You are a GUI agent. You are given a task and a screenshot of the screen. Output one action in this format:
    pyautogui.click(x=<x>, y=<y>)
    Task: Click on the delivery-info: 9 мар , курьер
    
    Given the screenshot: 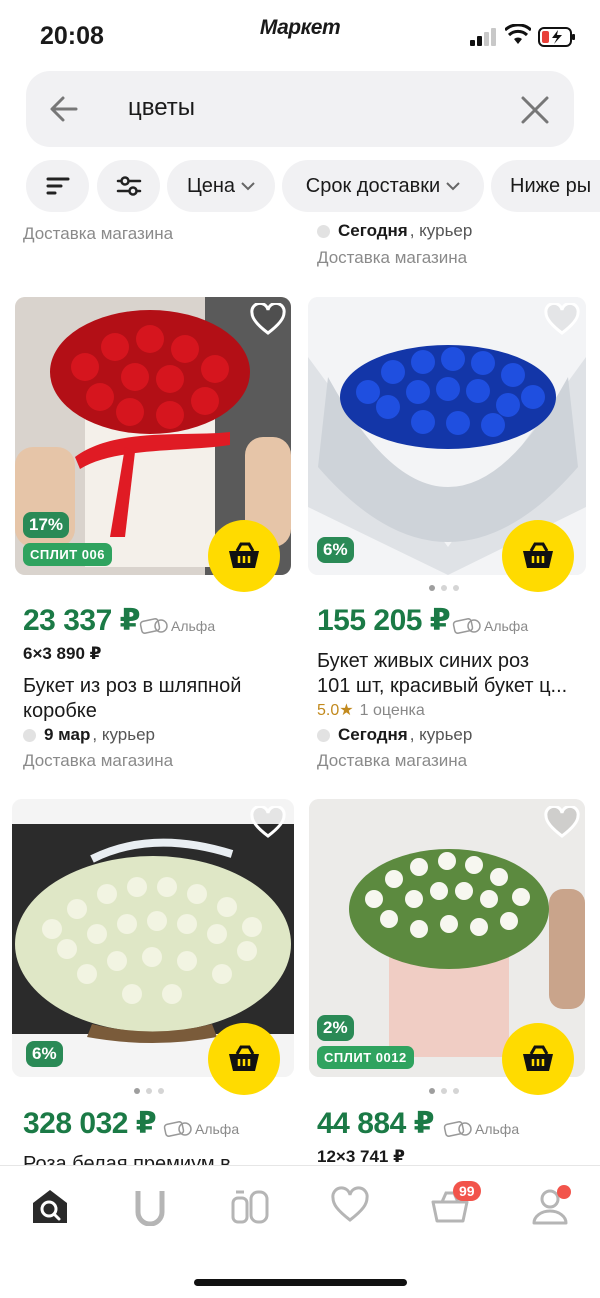 What is the action you would take?
    pyautogui.click(x=89, y=735)
    